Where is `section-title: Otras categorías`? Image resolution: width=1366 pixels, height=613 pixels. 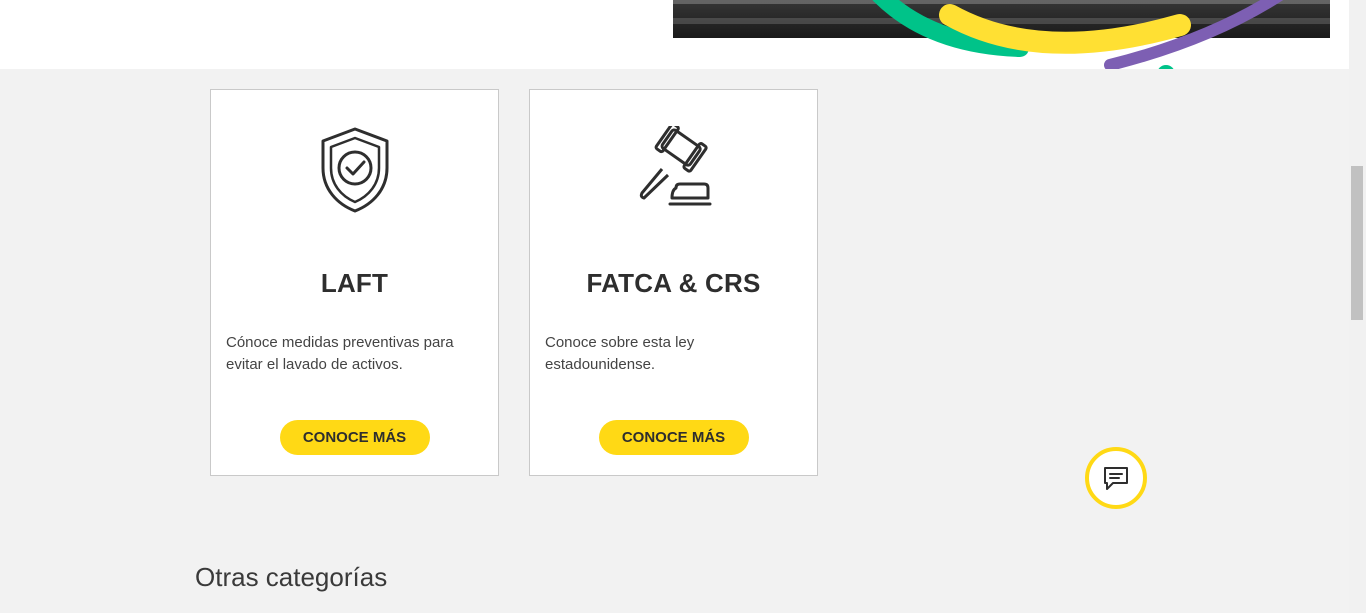 section-title: Otras categorías is located at coordinates (291, 577).